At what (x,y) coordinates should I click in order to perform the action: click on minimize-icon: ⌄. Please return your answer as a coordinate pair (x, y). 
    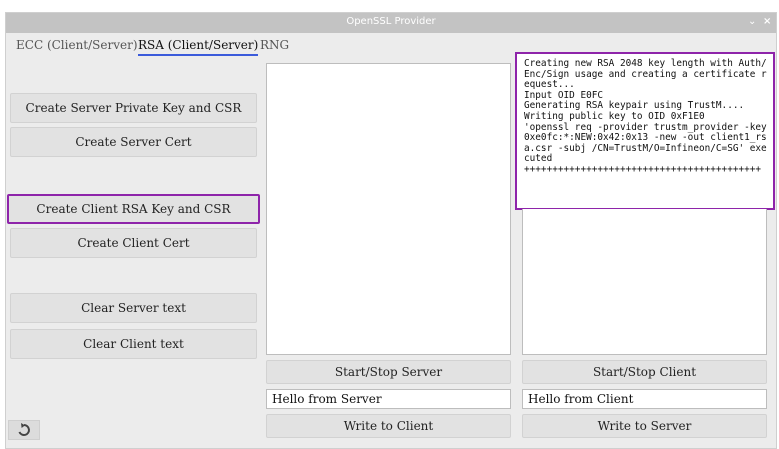
    Looking at the image, I should click on (752, 22).